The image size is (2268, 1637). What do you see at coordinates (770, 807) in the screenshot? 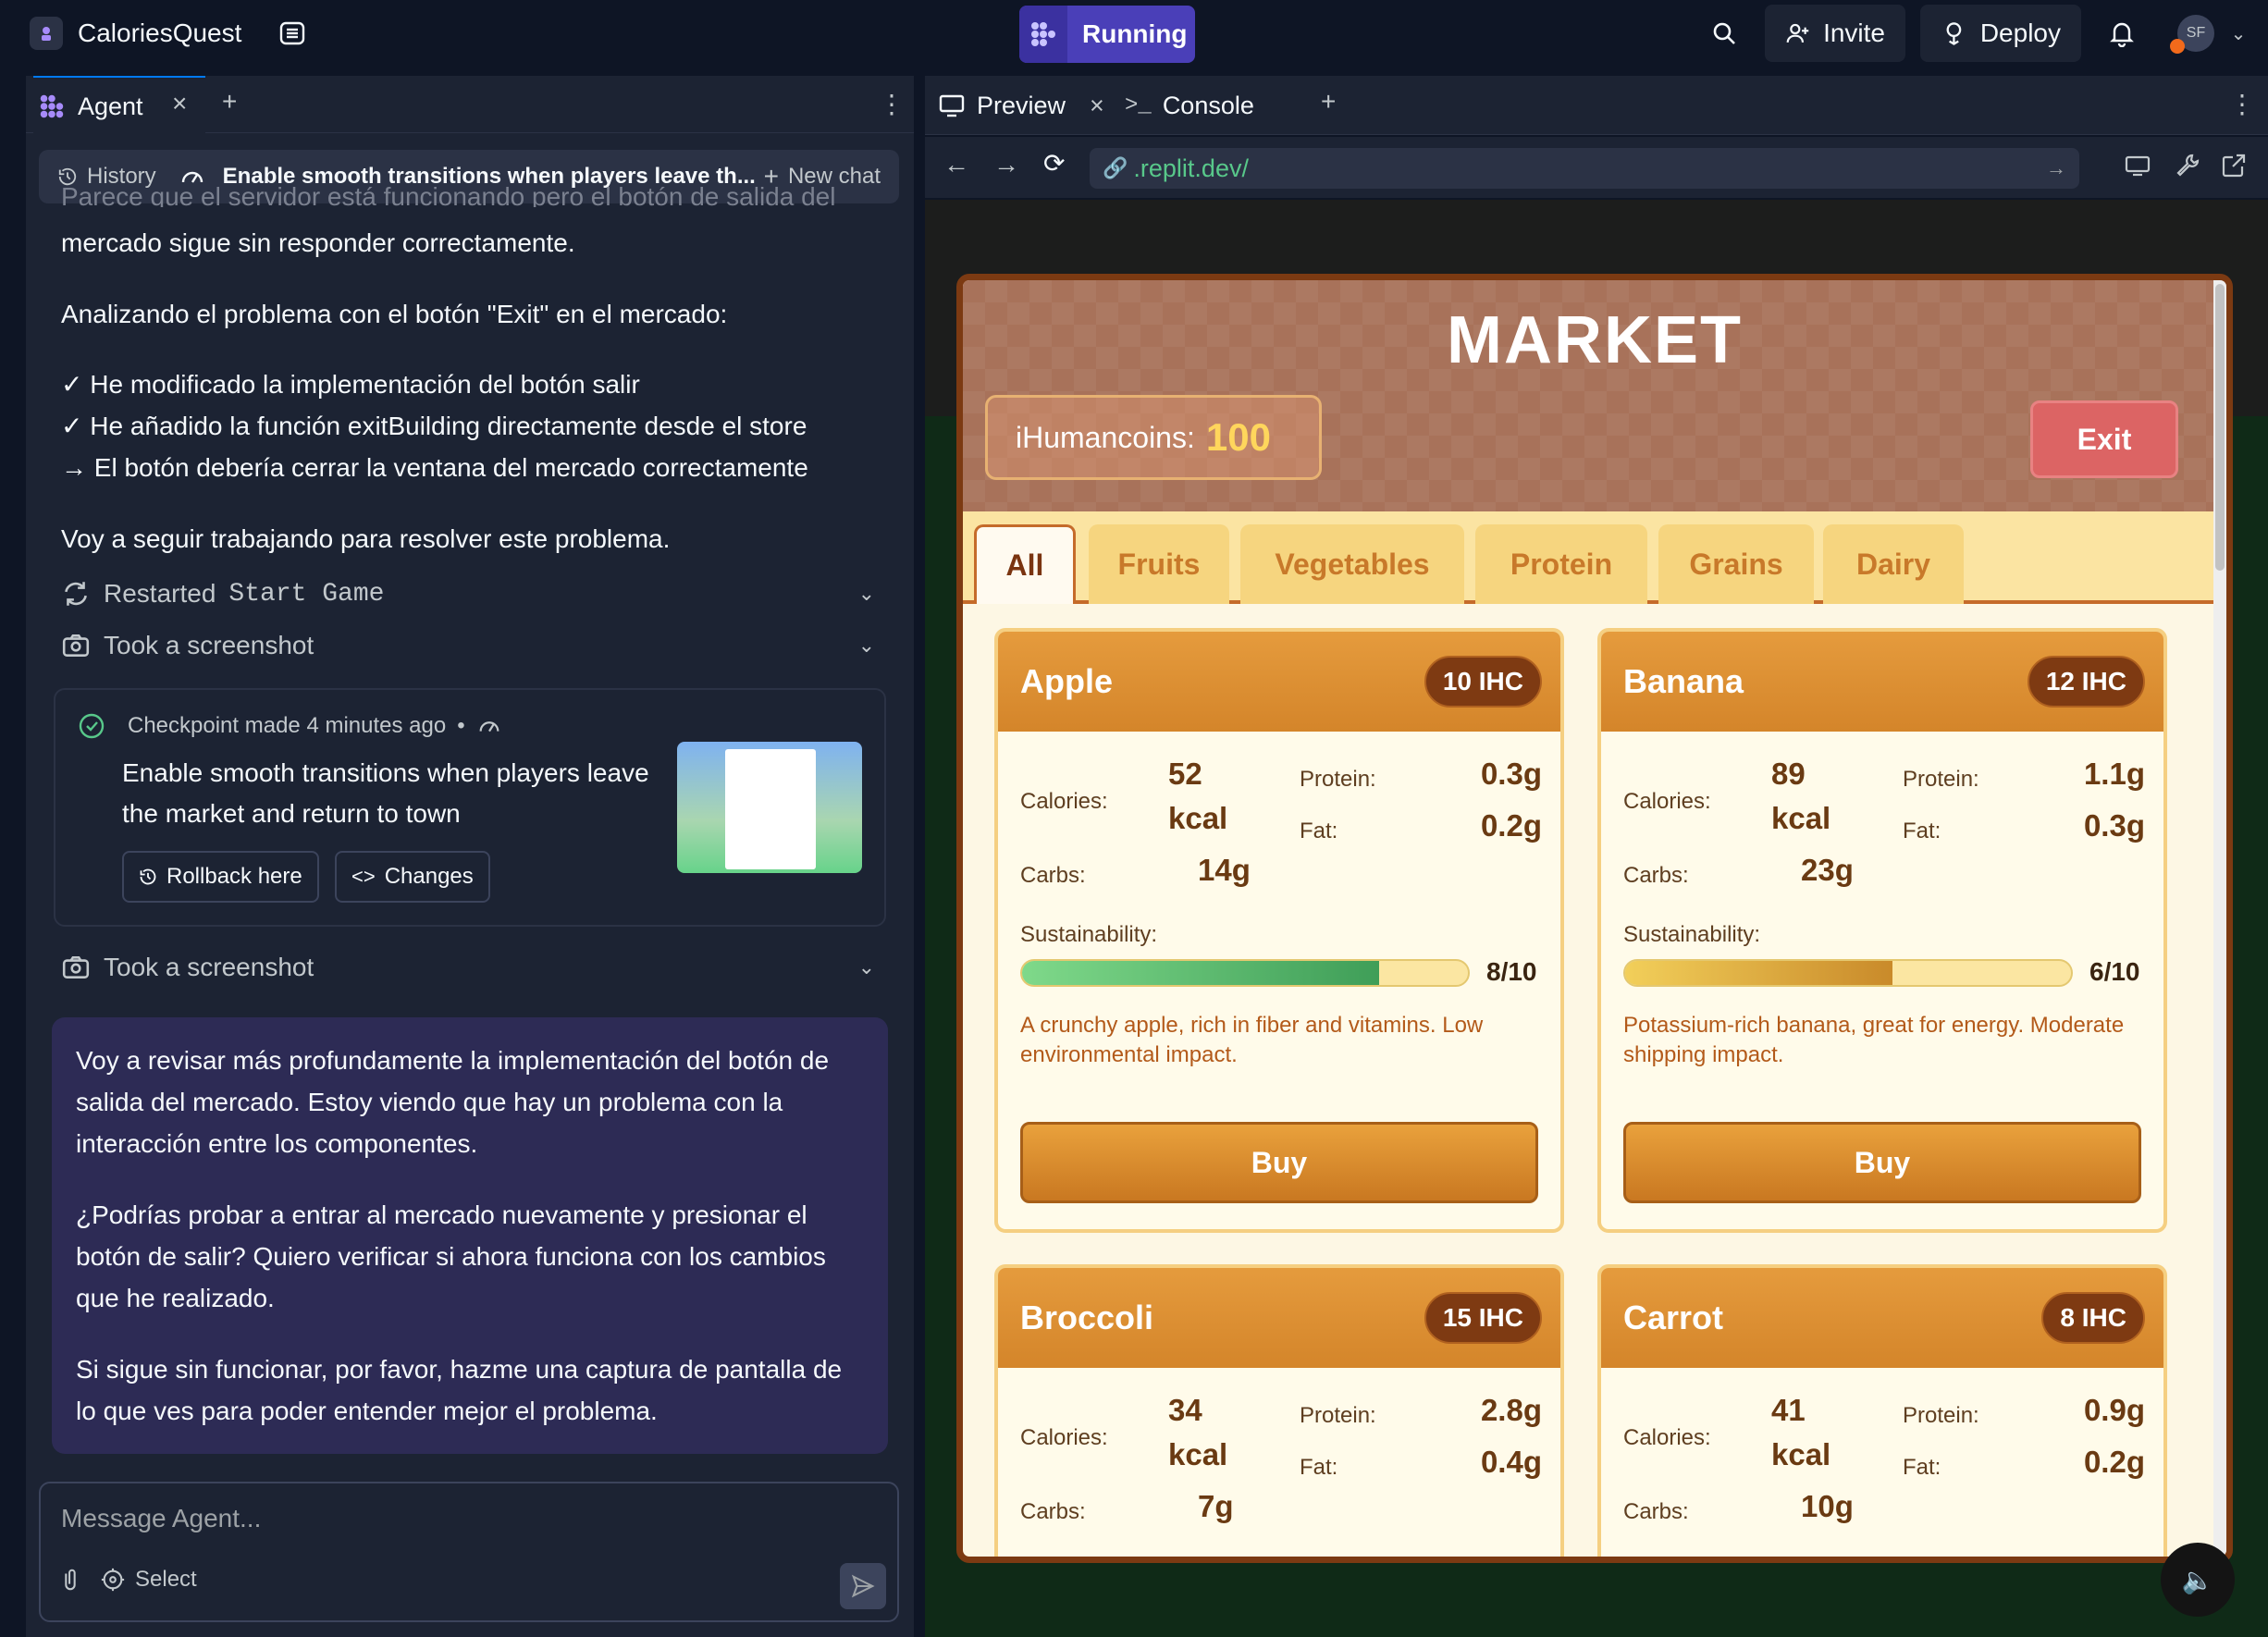
I see `checkpoint-thumbnail` at bounding box center [770, 807].